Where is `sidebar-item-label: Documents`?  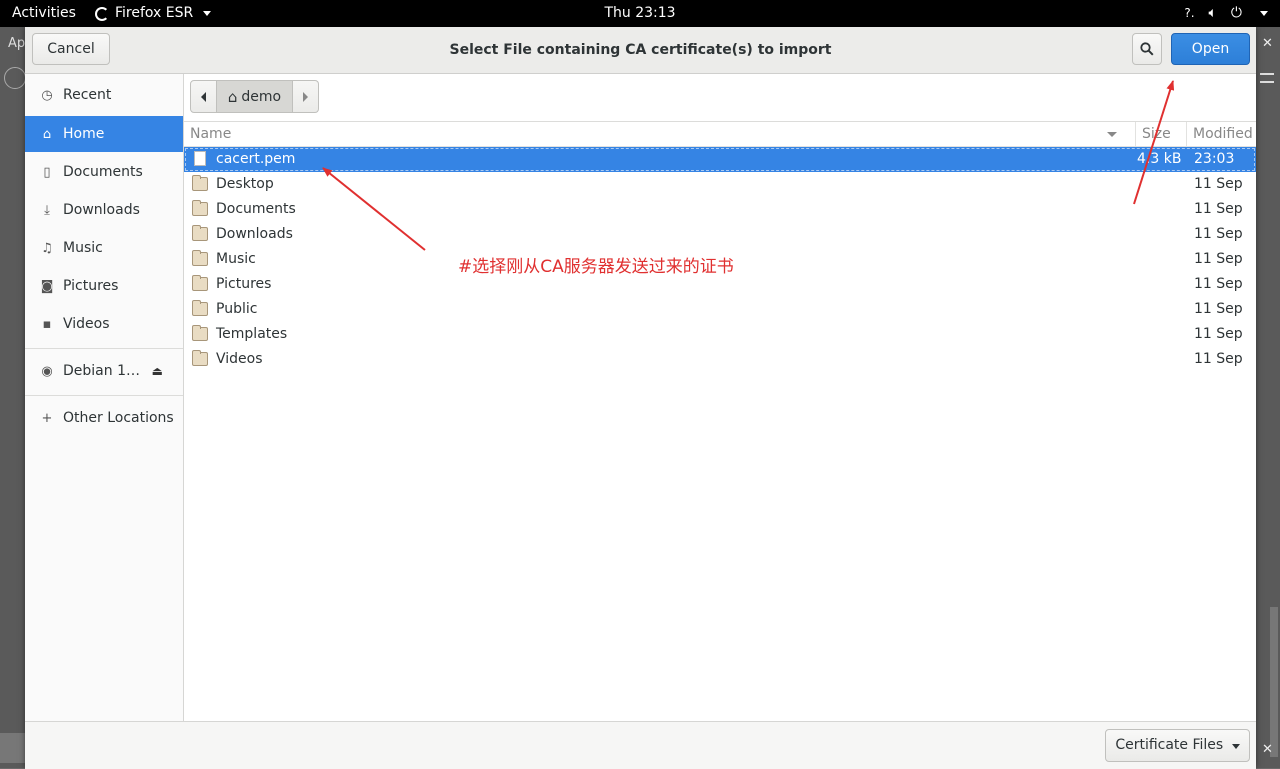 sidebar-item-label: Documents is located at coordinates (103, 172).